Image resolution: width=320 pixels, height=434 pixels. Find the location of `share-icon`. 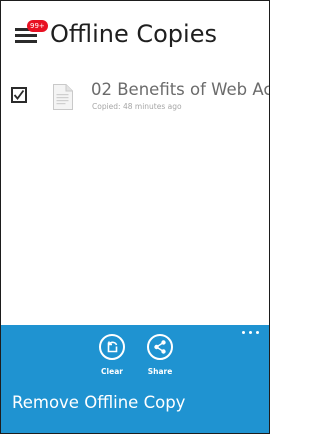

share-icon is located at coordinates (160, 347).